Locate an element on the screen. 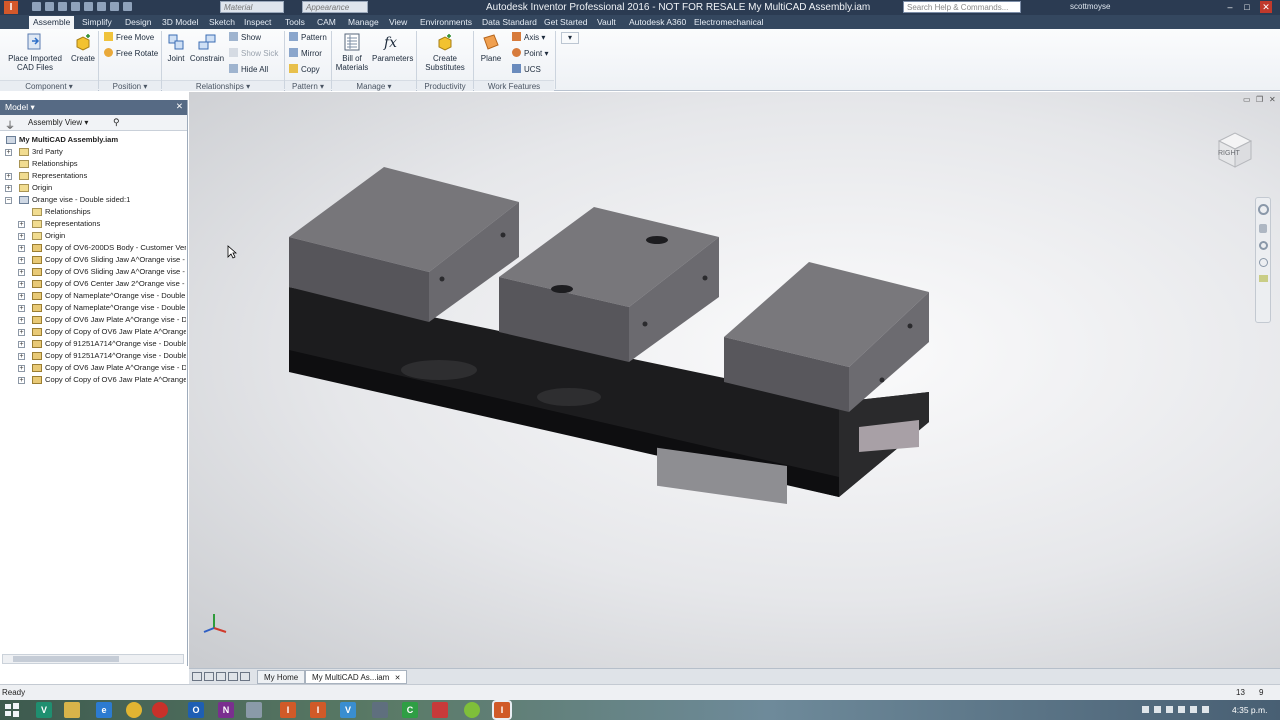 Image resolution: width=1280 pixels, height=720 pixels. viewport-minimize-icon: ▭ is located at coordinates (1247, 99).